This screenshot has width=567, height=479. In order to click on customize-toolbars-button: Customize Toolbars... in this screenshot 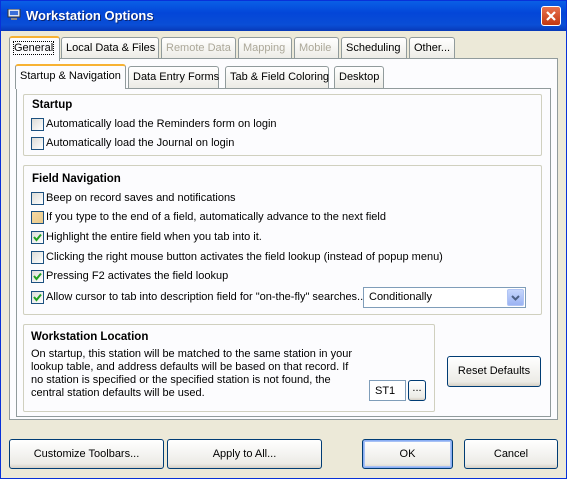, I will do `click(86, 454)`.